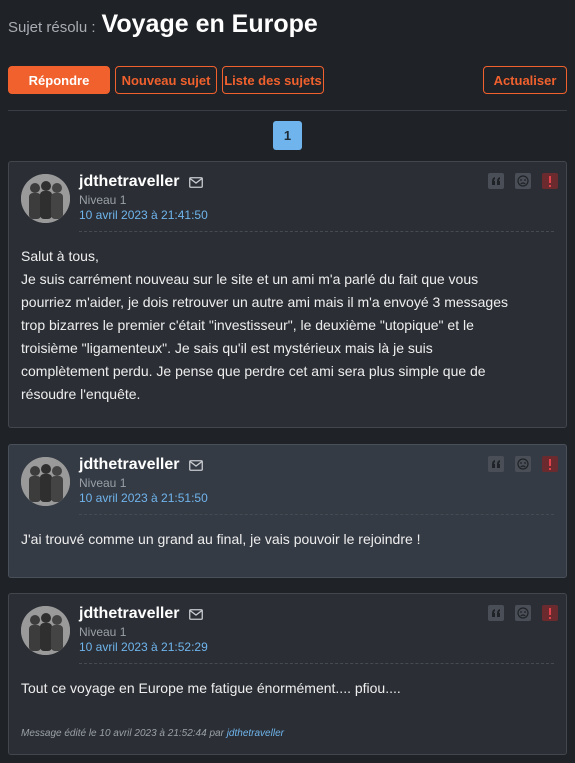  I want to click on topic-title: Voyage en Europe, so click(209, 24).